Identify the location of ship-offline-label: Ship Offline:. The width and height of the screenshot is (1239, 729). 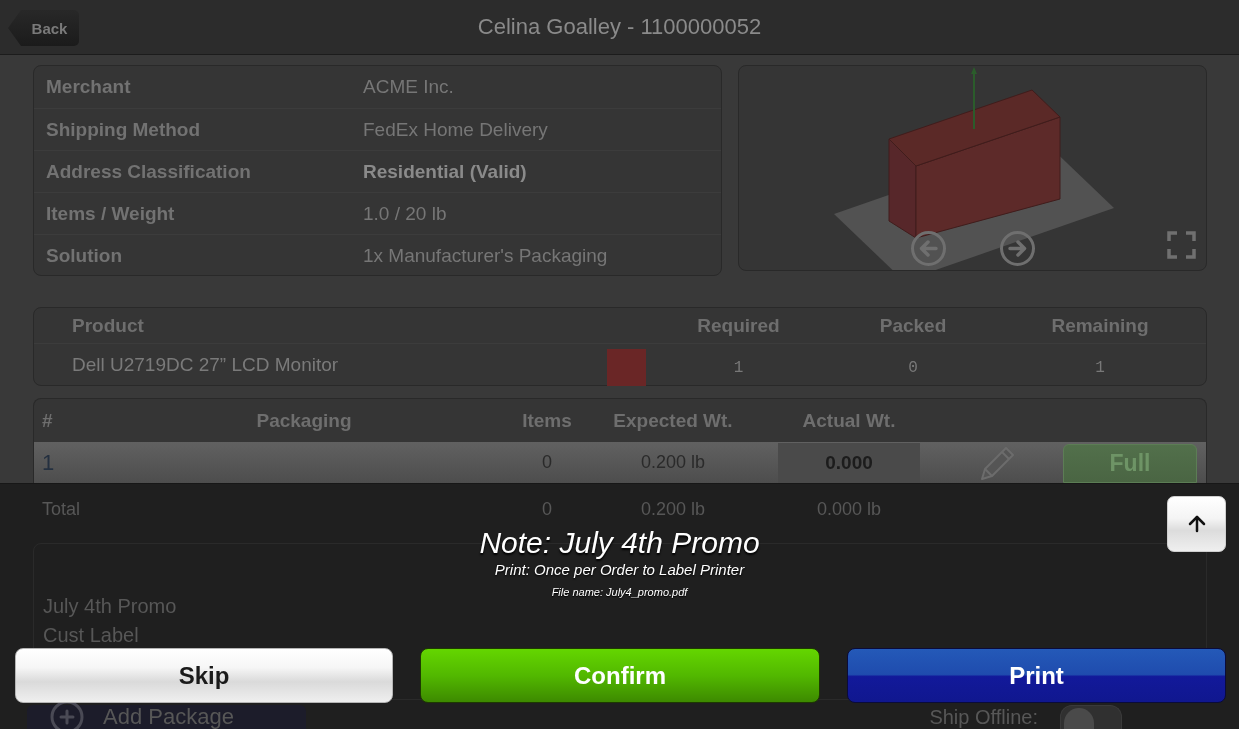
(983, 717).